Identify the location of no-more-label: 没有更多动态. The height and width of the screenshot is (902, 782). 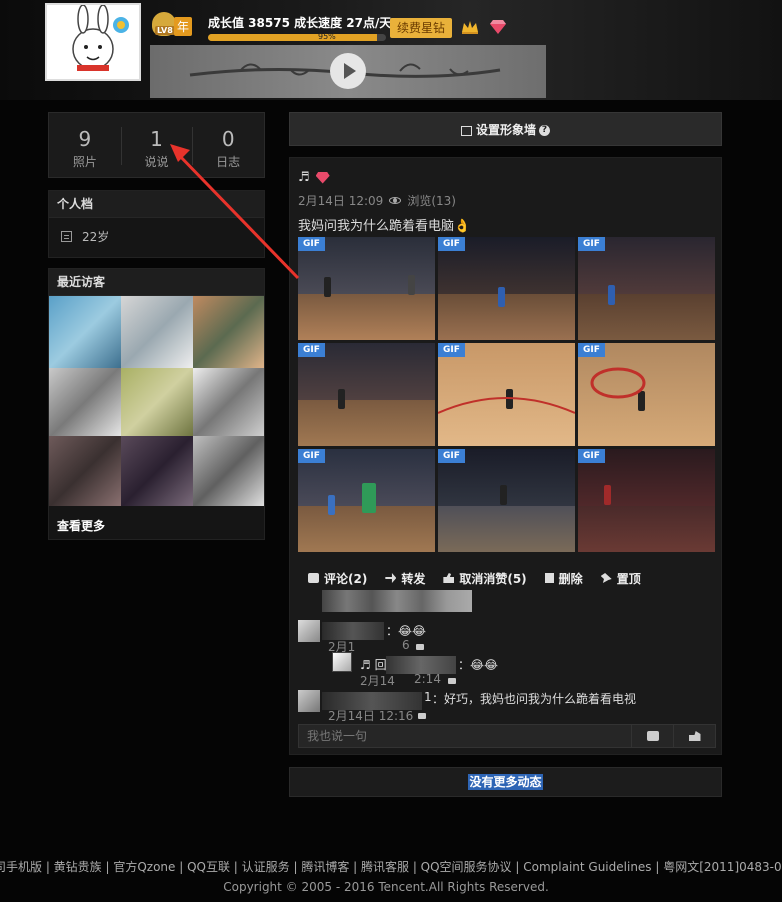
(505, 782).